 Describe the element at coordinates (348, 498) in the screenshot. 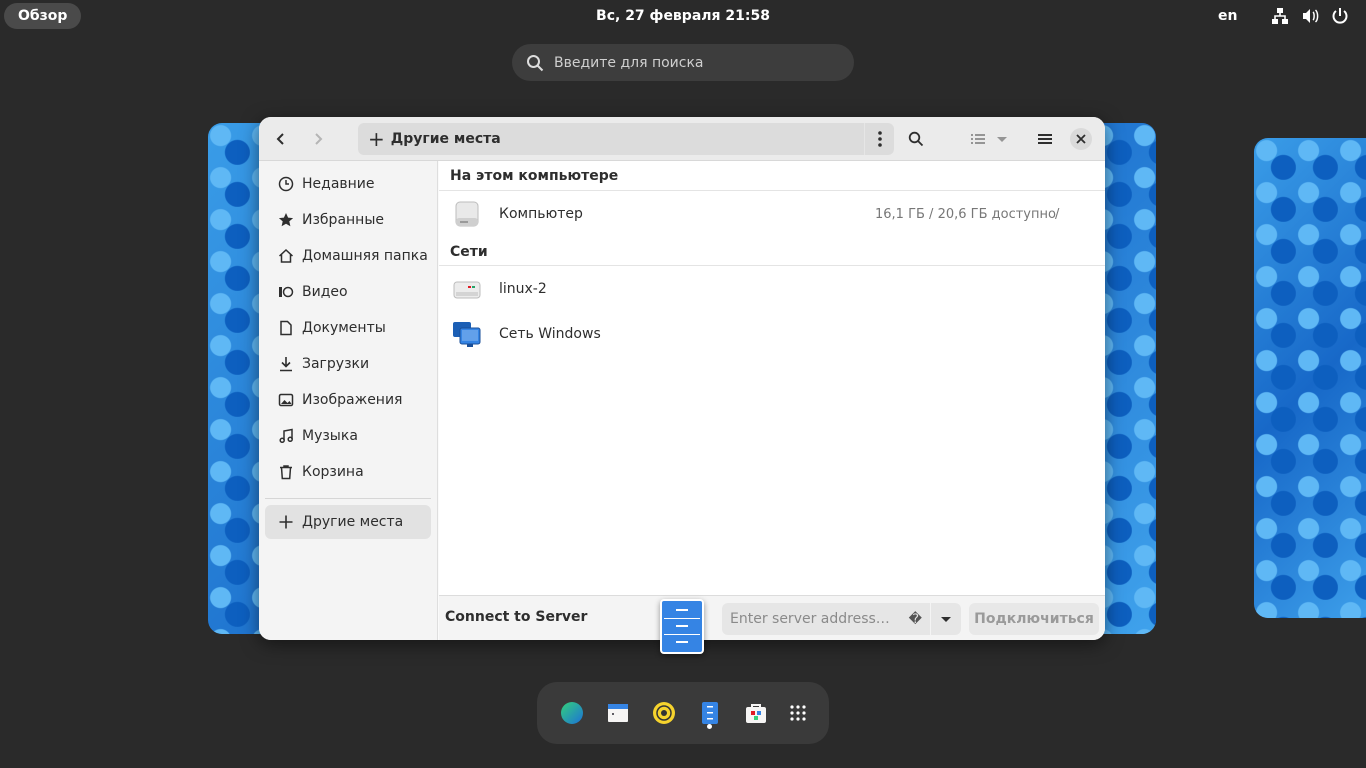

I see `sidebar-divider` at that location.